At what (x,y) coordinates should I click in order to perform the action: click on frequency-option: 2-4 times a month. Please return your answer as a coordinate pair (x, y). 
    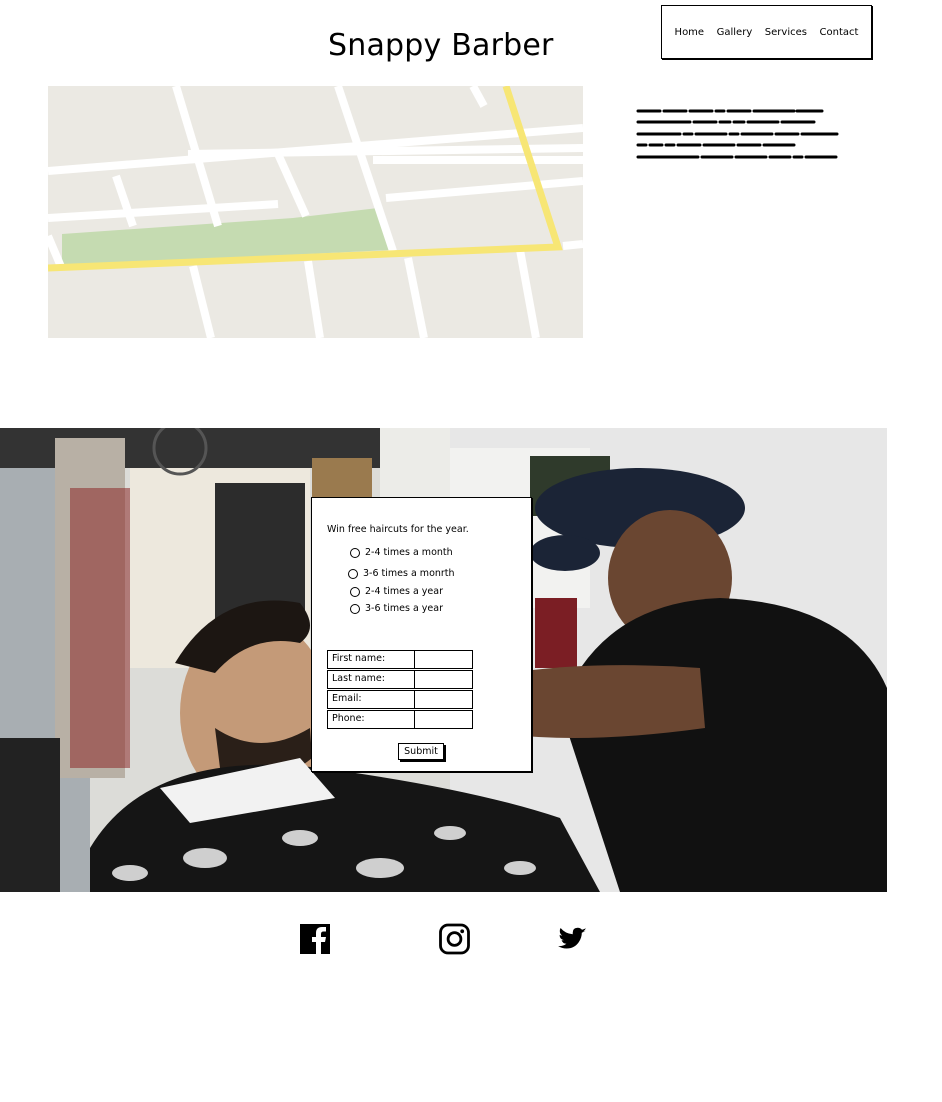
    Looking at the image, I should click on (401, 552).